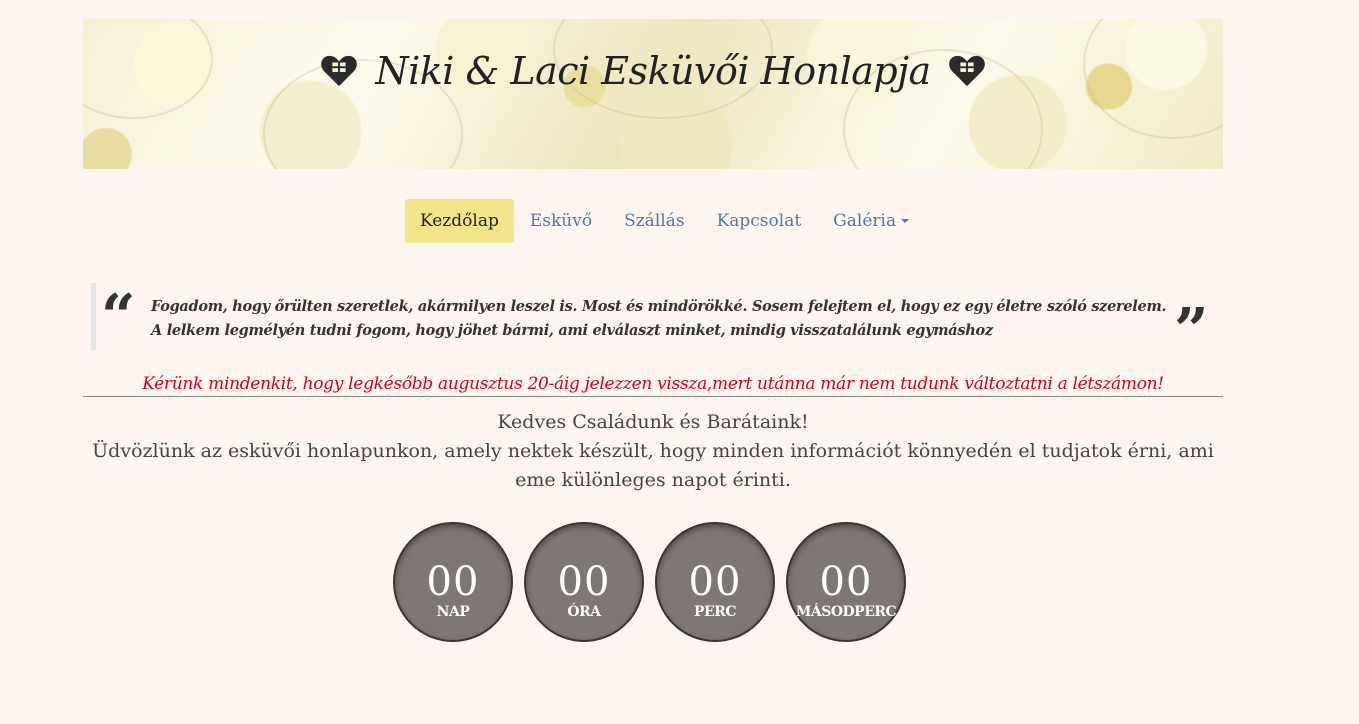  I want to click on countdown-timer: 00 NAP 00 ÓRA 00 PERC 00 MÁSODPERC, so click(649, 582).